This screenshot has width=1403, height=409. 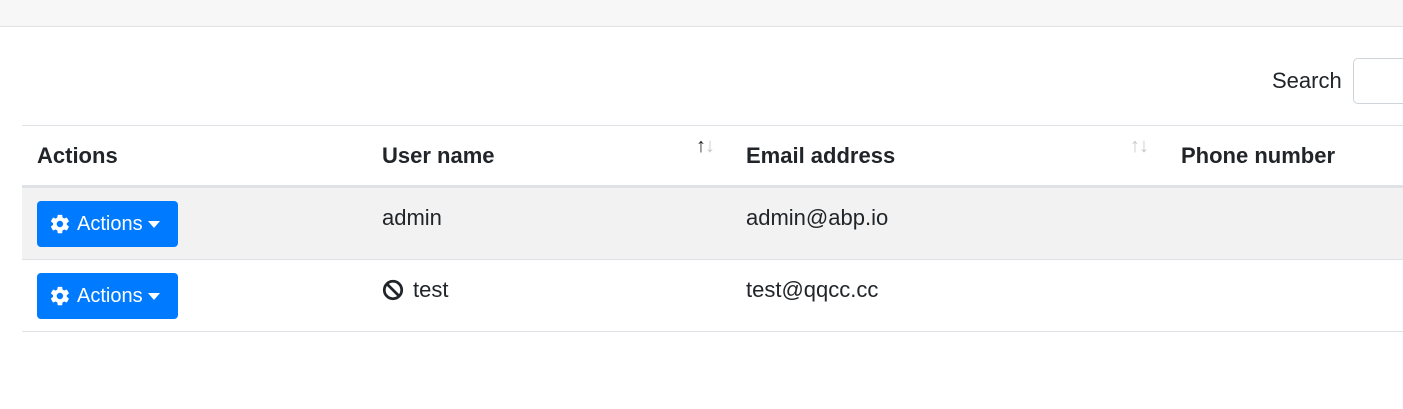 What do you see at coordinates (701, 13) in the screenshot?
I see `top-bar` at bounding box center [701, 13].